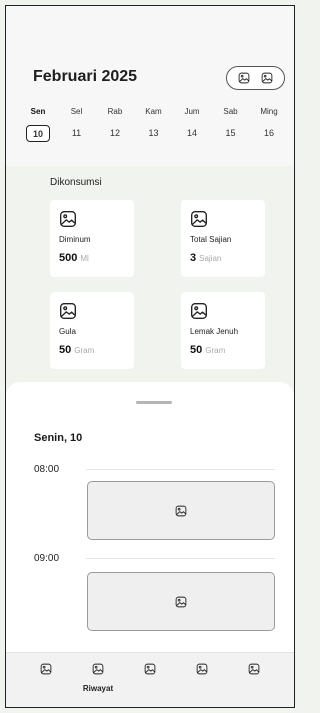 The width and height of the screenshot is (320, 713). Describe the element at coordinates (192, 124) in the screenshot. I see `day-fri: Jum 14` at that location.